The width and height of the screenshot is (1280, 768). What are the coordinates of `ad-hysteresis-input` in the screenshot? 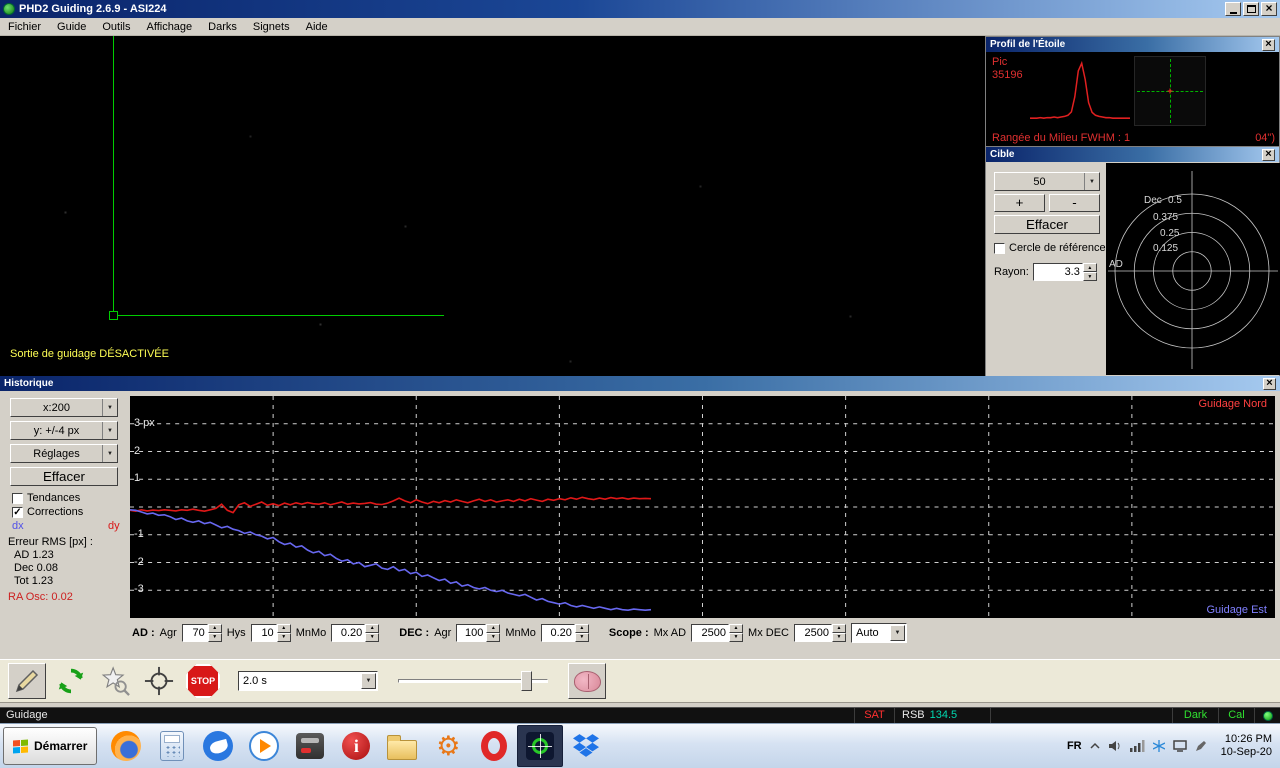 It's located at (263, 632).